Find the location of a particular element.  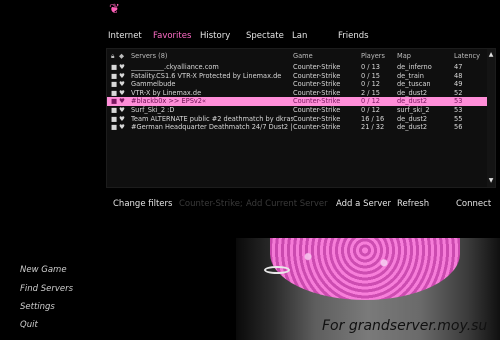

column-header-servers: Servers (8) is located at coordinates (212, 56).